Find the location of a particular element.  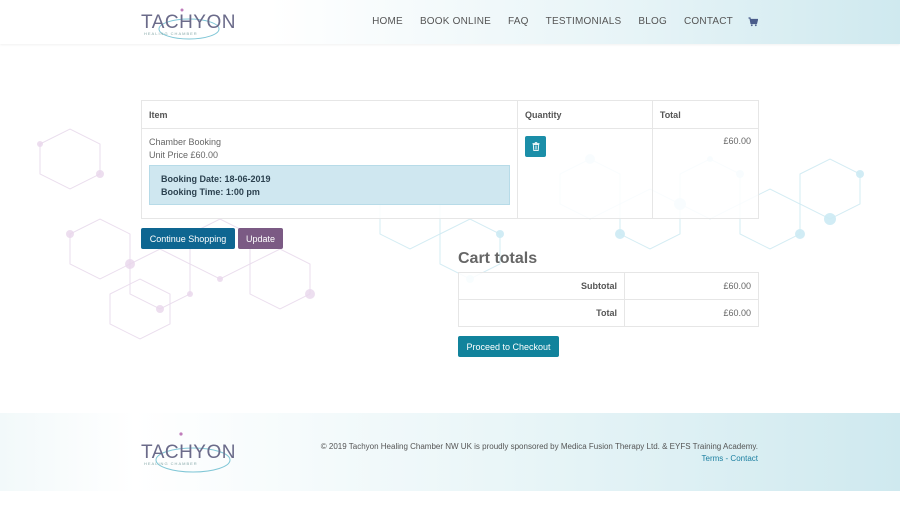

booking-date: Booking Date: 18-06-2019 is located at coordinates (216, 179).